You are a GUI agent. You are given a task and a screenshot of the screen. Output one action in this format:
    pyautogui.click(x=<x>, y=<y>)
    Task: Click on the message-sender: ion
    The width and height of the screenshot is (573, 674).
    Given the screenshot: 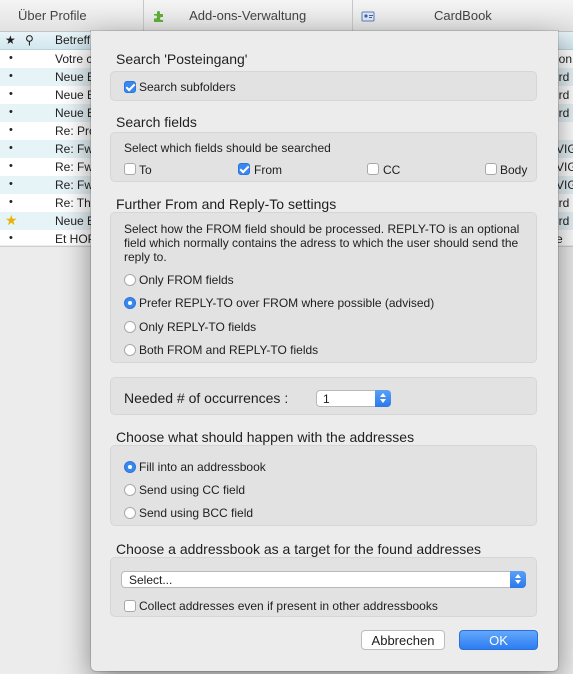 What is the action you would take?
    pyautogui.click(x=564, y=59)
    